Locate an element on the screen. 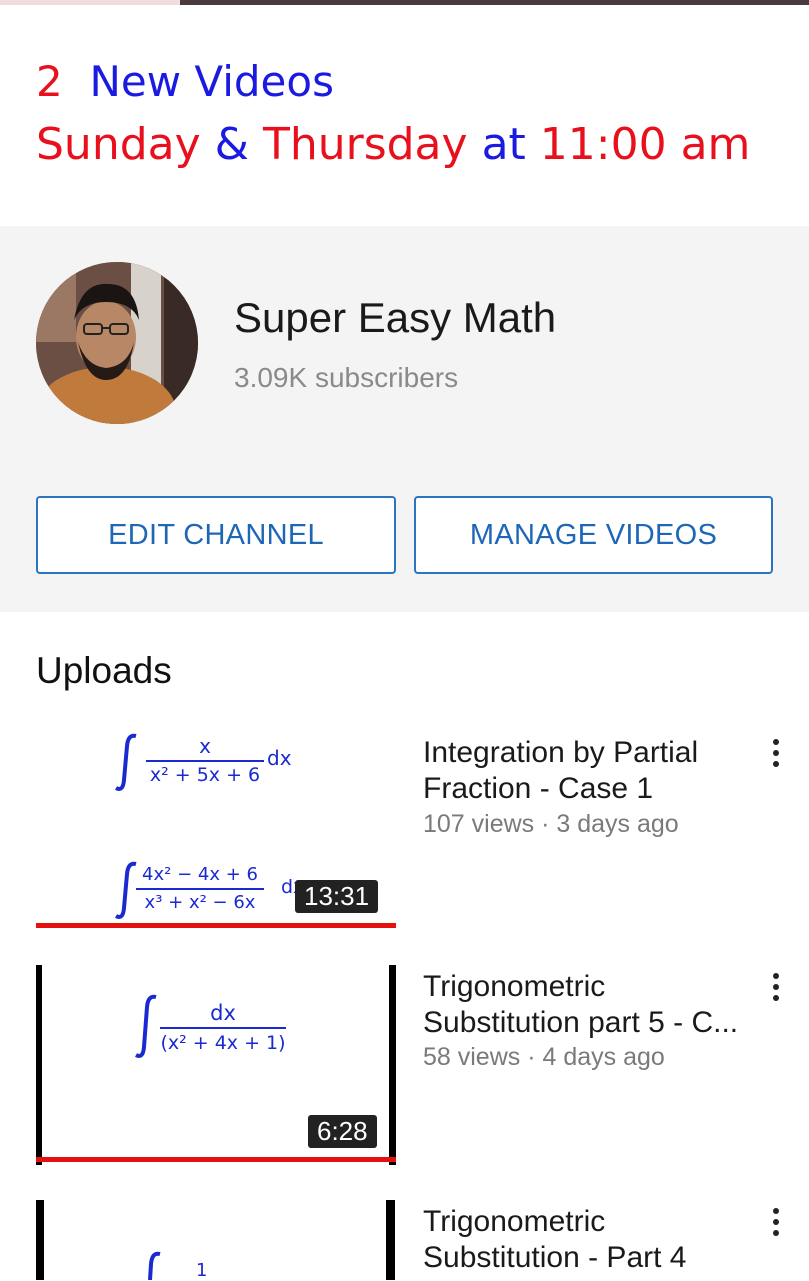 This screenshot has width=809, height=1281. banner-day-1: Sunday is located at coordinates (118, 144).